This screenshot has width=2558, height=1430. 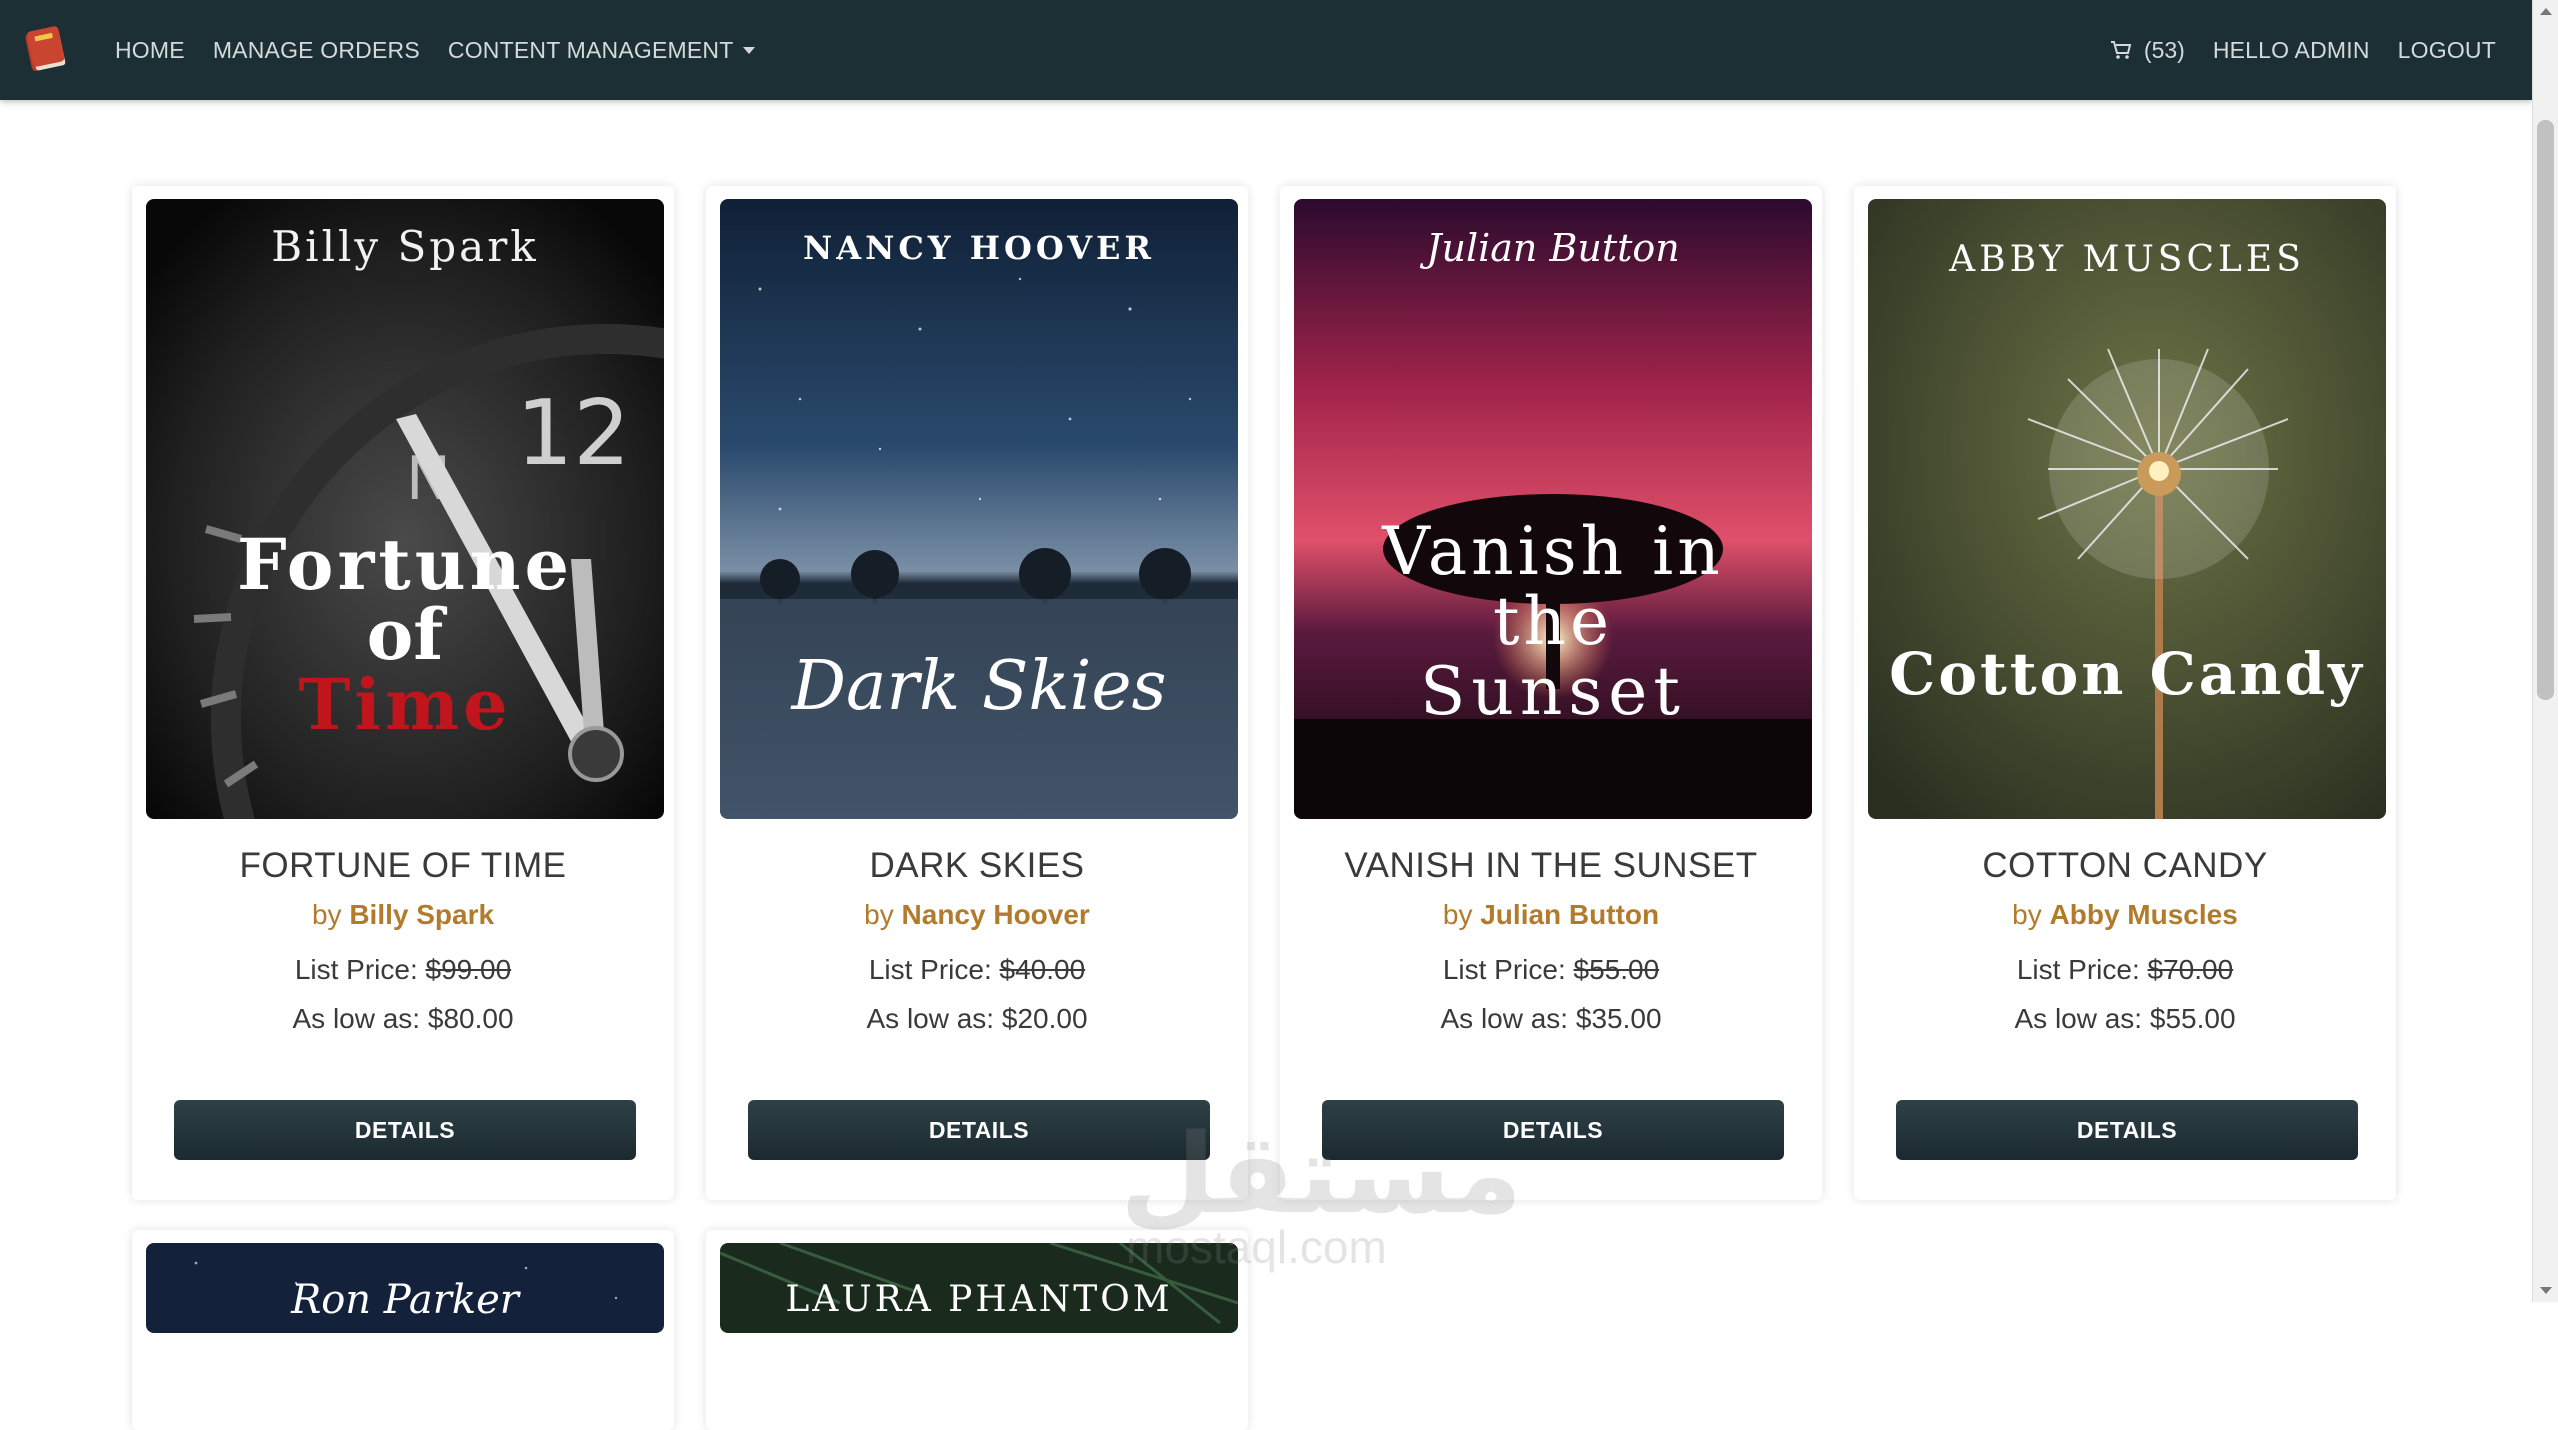 I want to click on list-price-line: List Price: $55.00, so click(x=1551, y=970).